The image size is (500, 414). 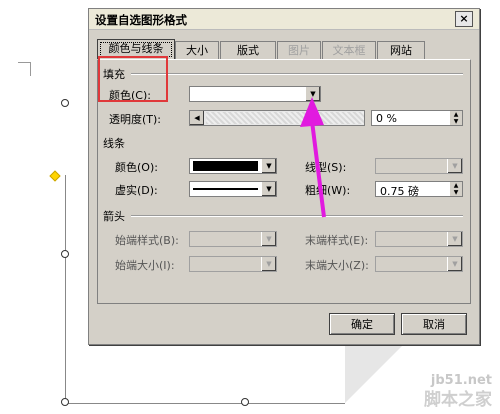 I want to click on weight-spinbox: 0.75 磅 ▲ ▼, so click(x=419, y=189).